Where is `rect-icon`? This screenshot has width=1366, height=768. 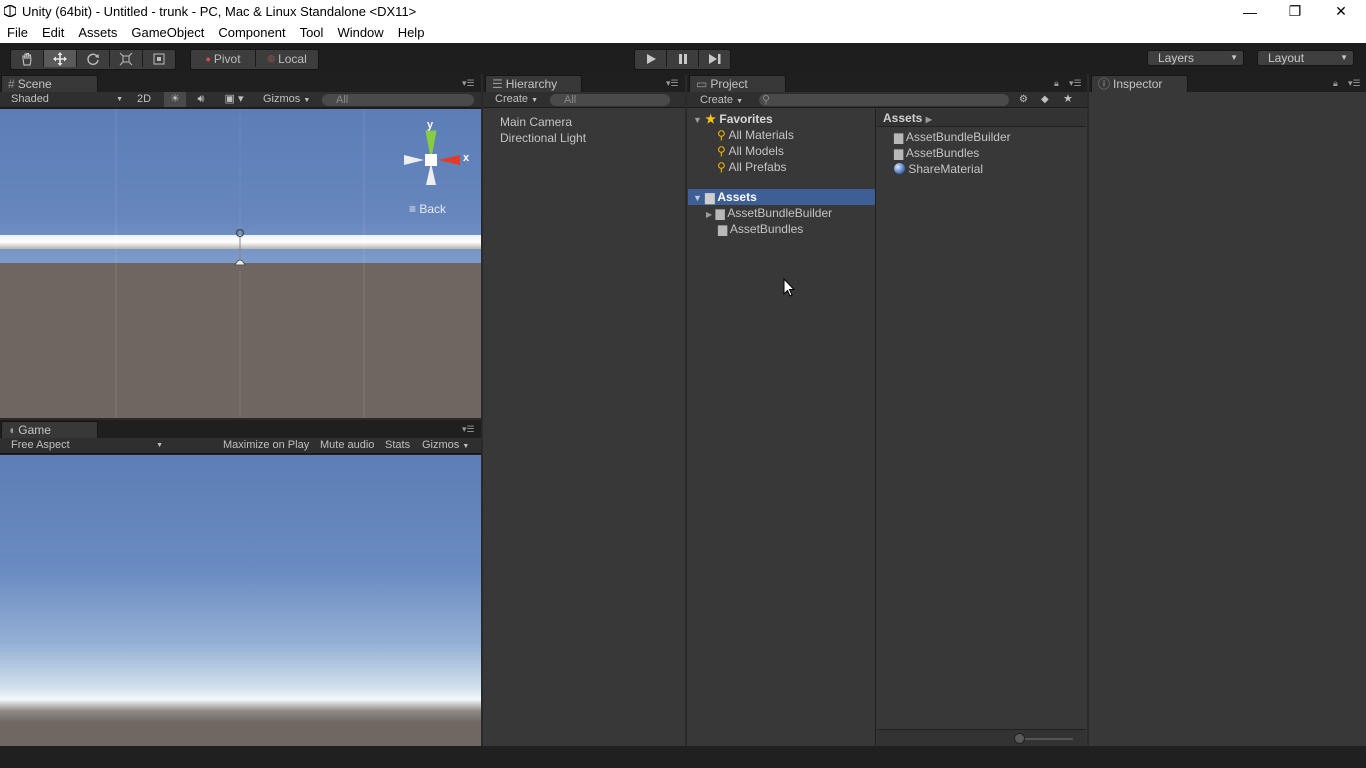 rect-icon is located at coordinates (159, 58).